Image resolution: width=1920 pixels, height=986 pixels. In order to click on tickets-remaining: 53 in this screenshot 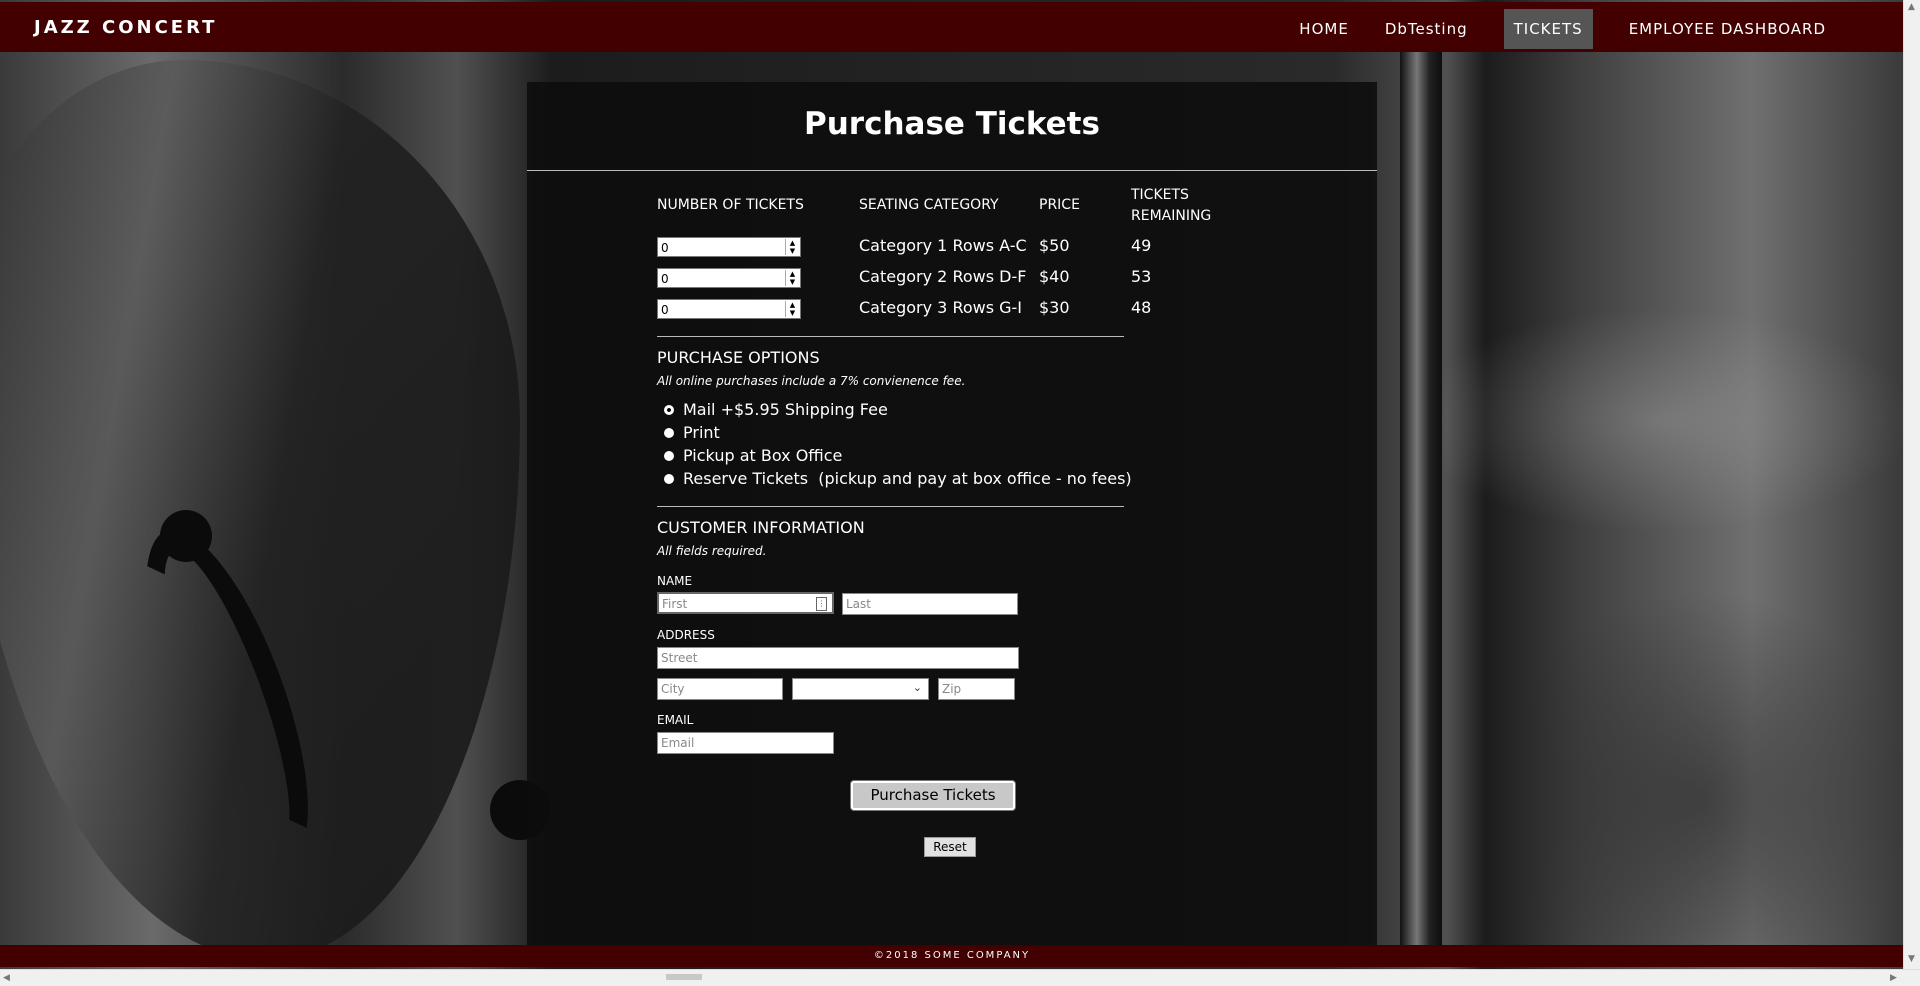, I will do `click(1141, 276)`.